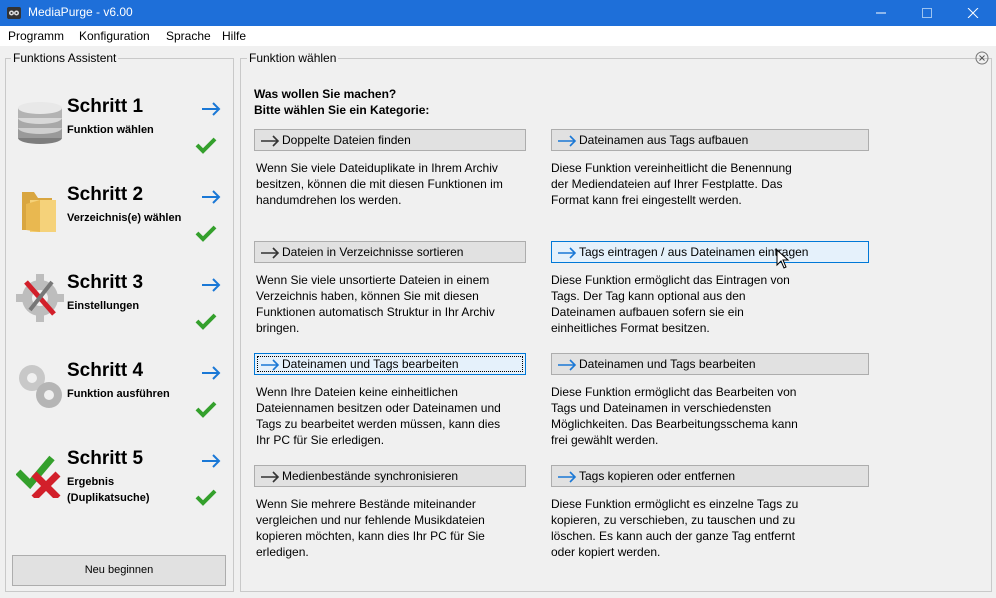 The image size is (996, 598). What do you see at coordinates (40, 123) in the screenshot?
I see `database-icon` at bounding box center [40, 123].